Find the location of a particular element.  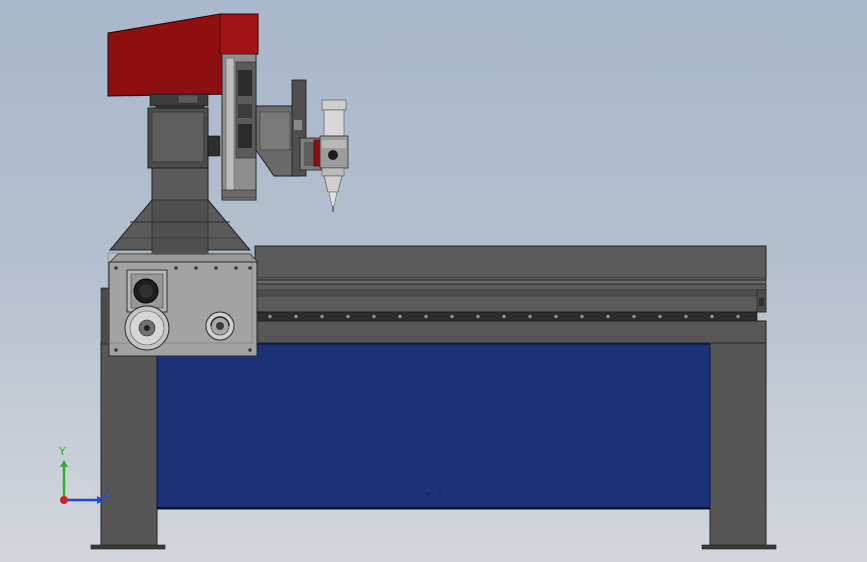

y-axis-label: Y is located at coordinates (62, 451).